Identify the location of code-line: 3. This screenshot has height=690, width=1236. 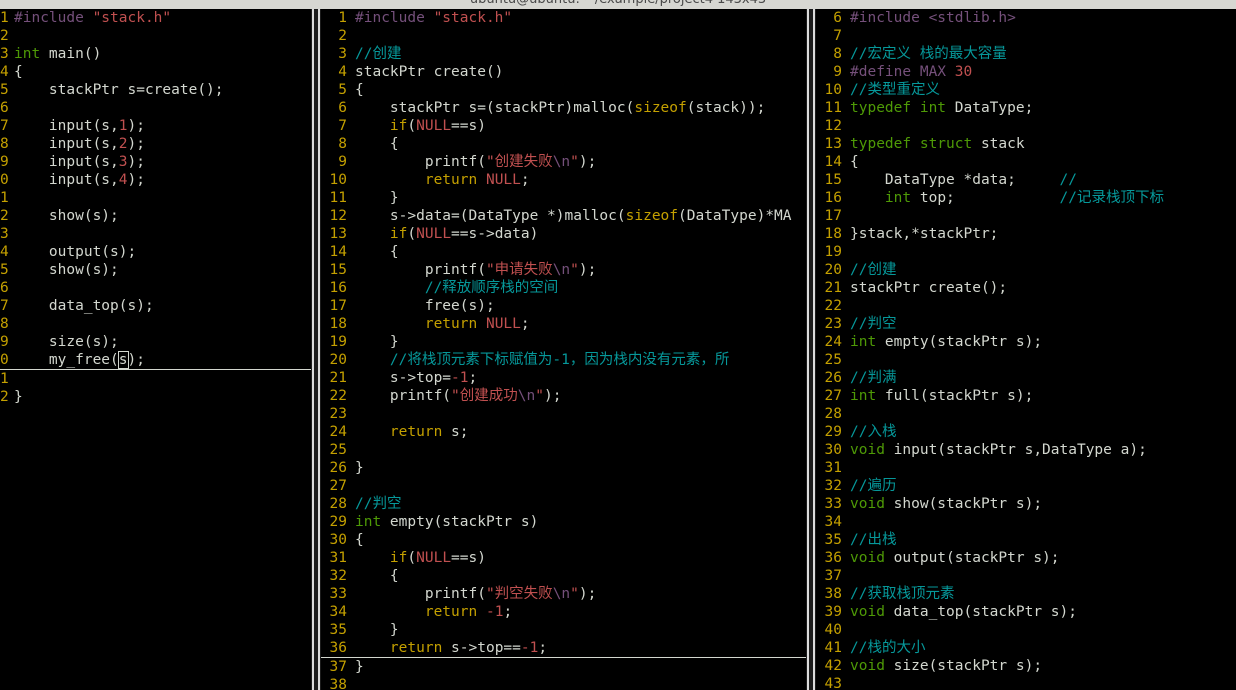
(155, 234).